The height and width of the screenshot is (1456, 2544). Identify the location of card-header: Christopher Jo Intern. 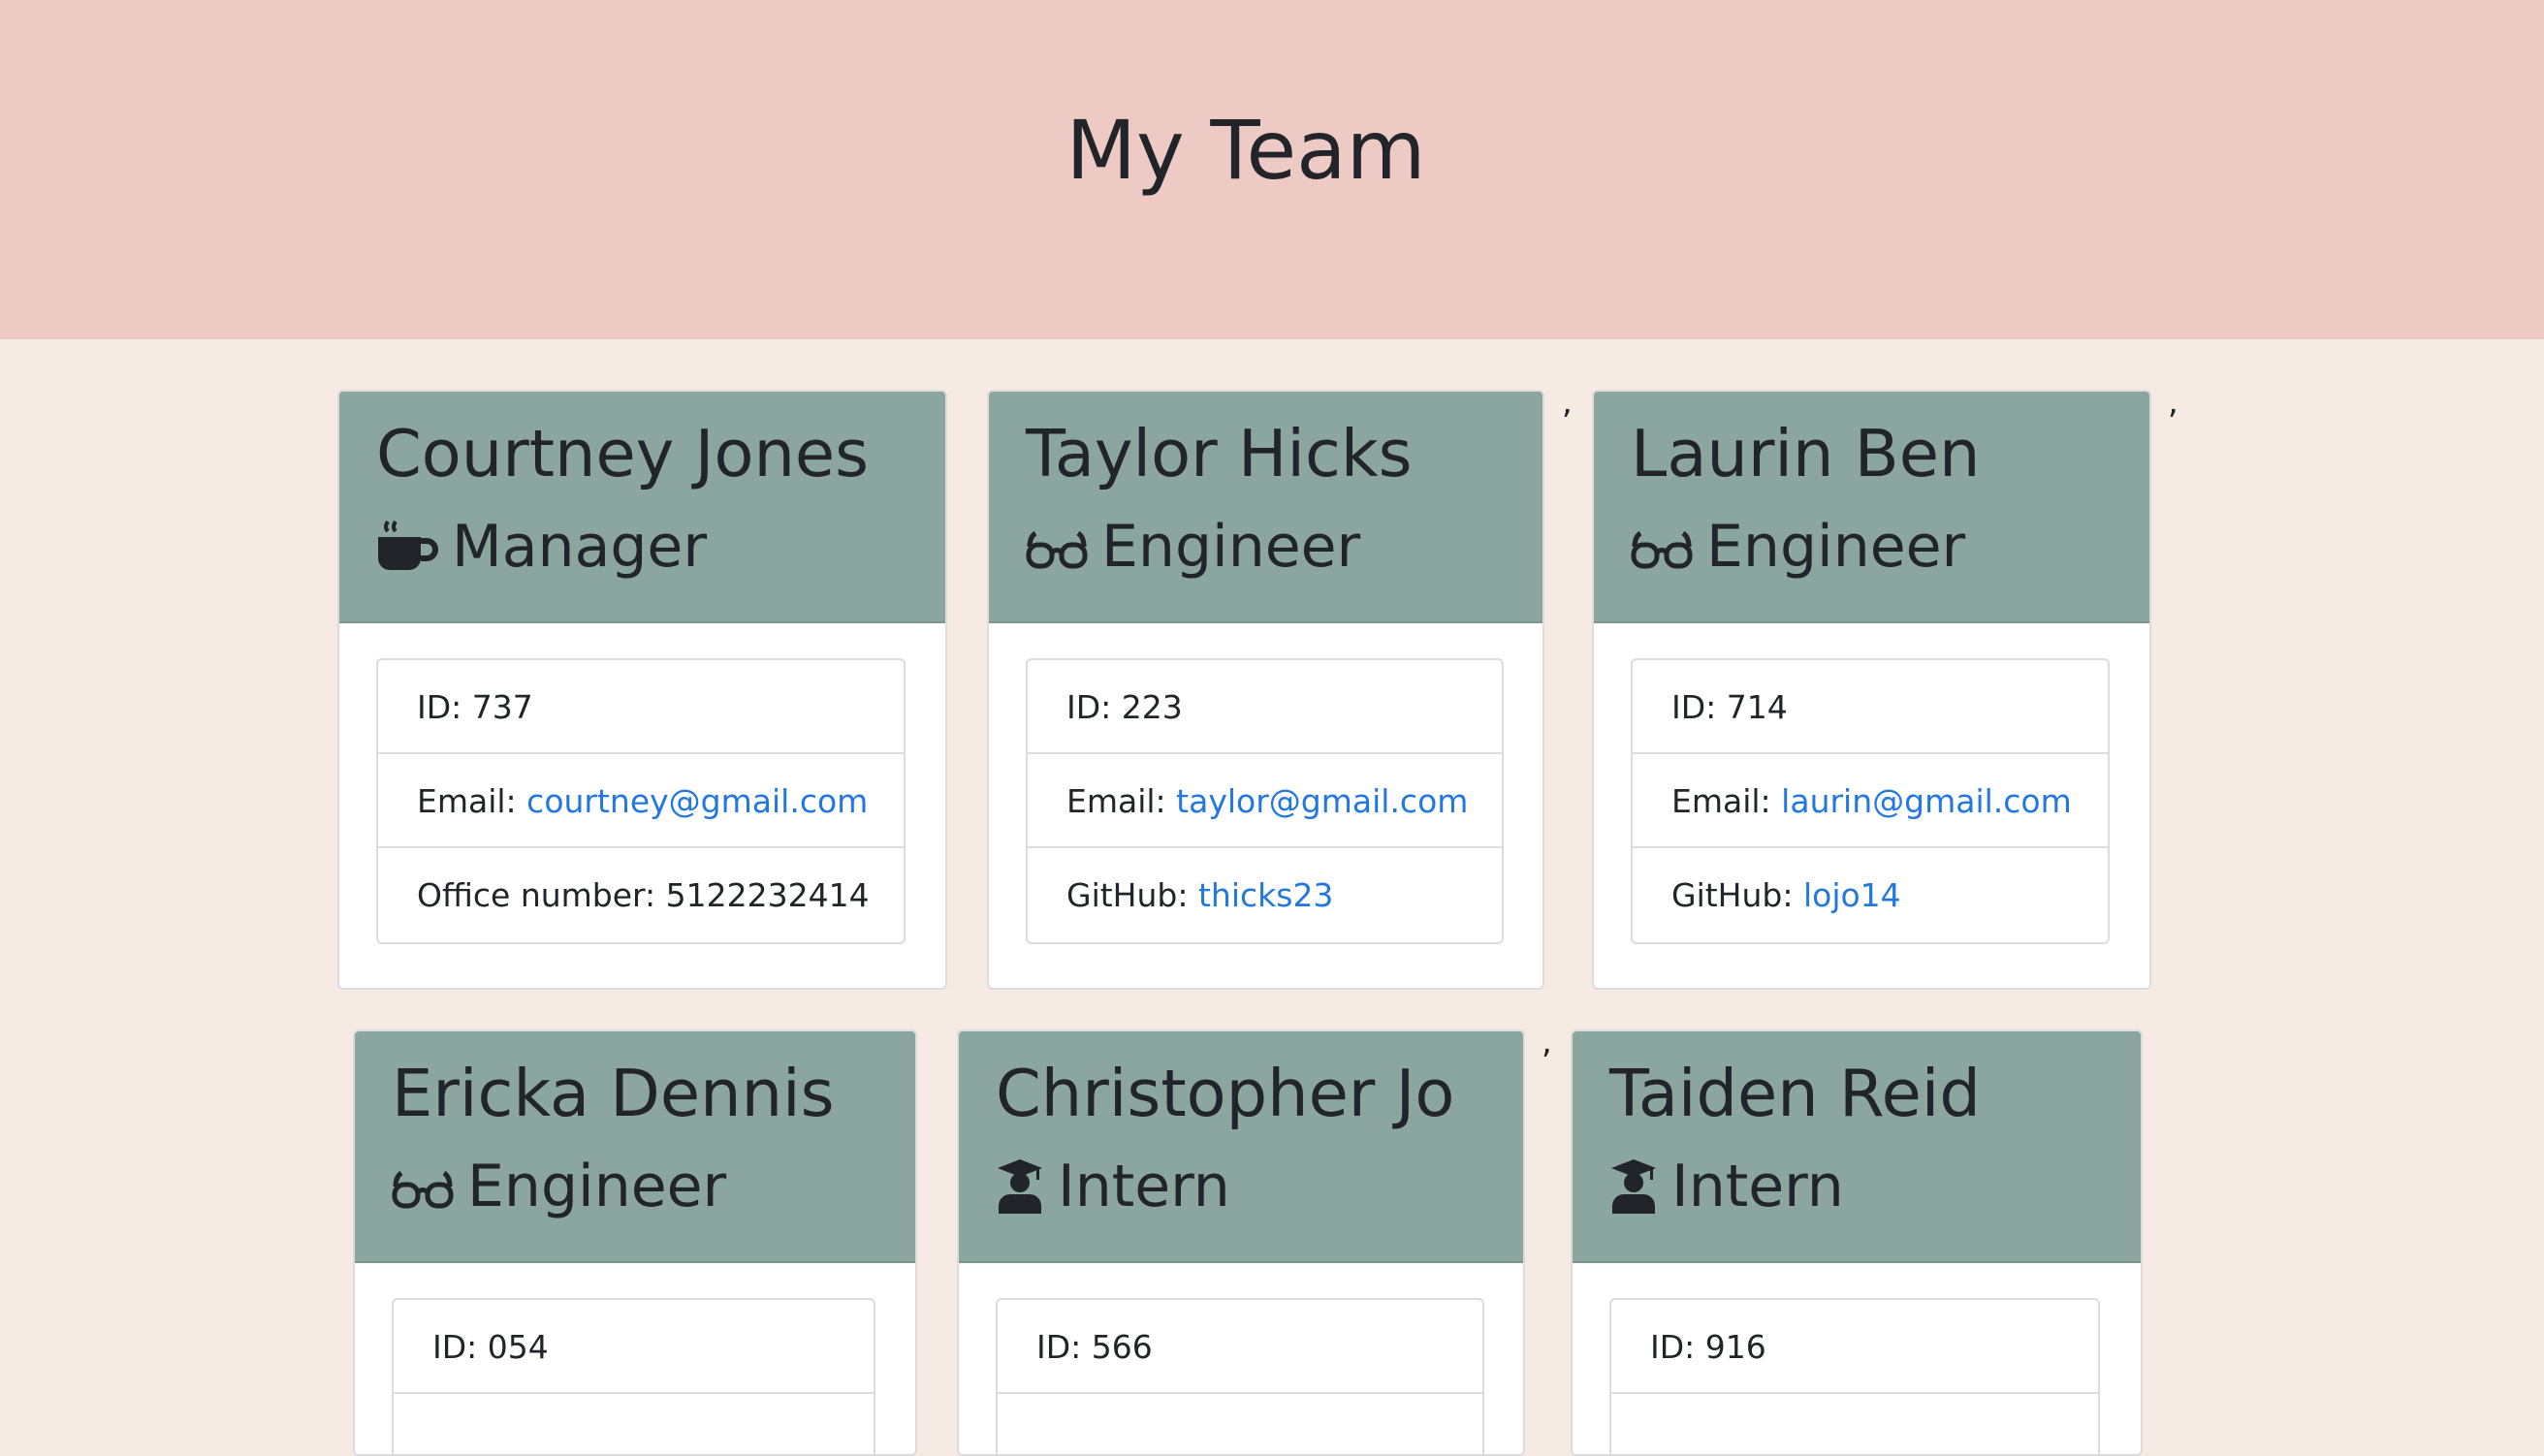
(1241, 1147).